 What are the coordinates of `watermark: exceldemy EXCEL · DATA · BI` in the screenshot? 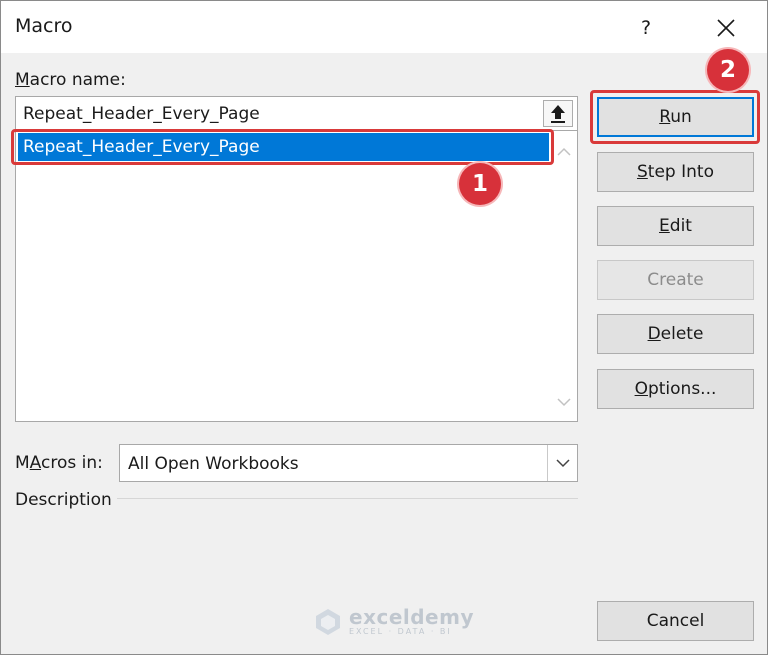 It's located at (393, 622).